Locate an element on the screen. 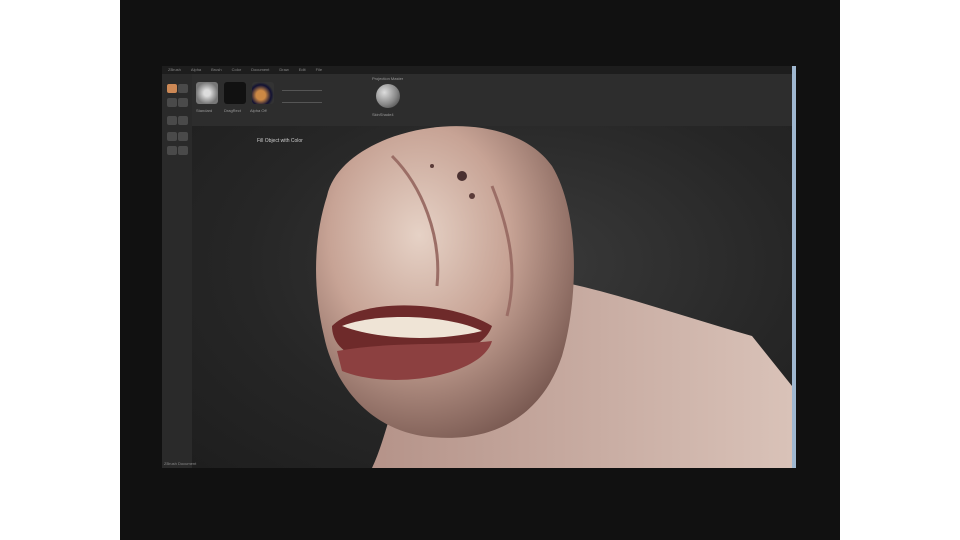  status-text: ZBrush Document is located at coordinates (180, 463).